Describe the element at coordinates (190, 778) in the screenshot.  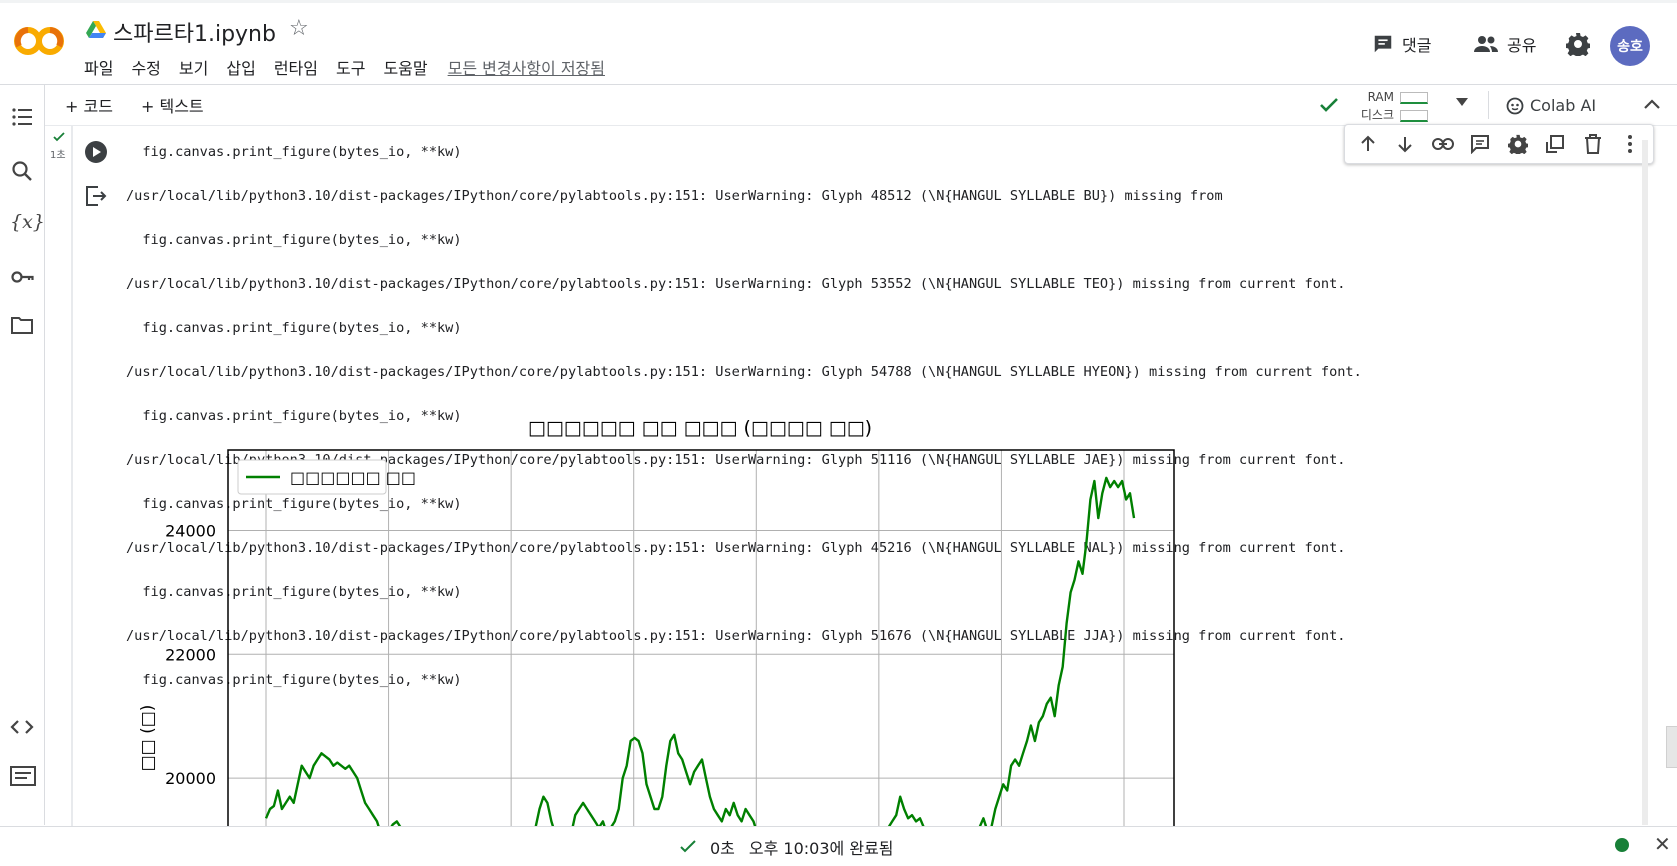
I see `y-tick-label: 20000` at that location.